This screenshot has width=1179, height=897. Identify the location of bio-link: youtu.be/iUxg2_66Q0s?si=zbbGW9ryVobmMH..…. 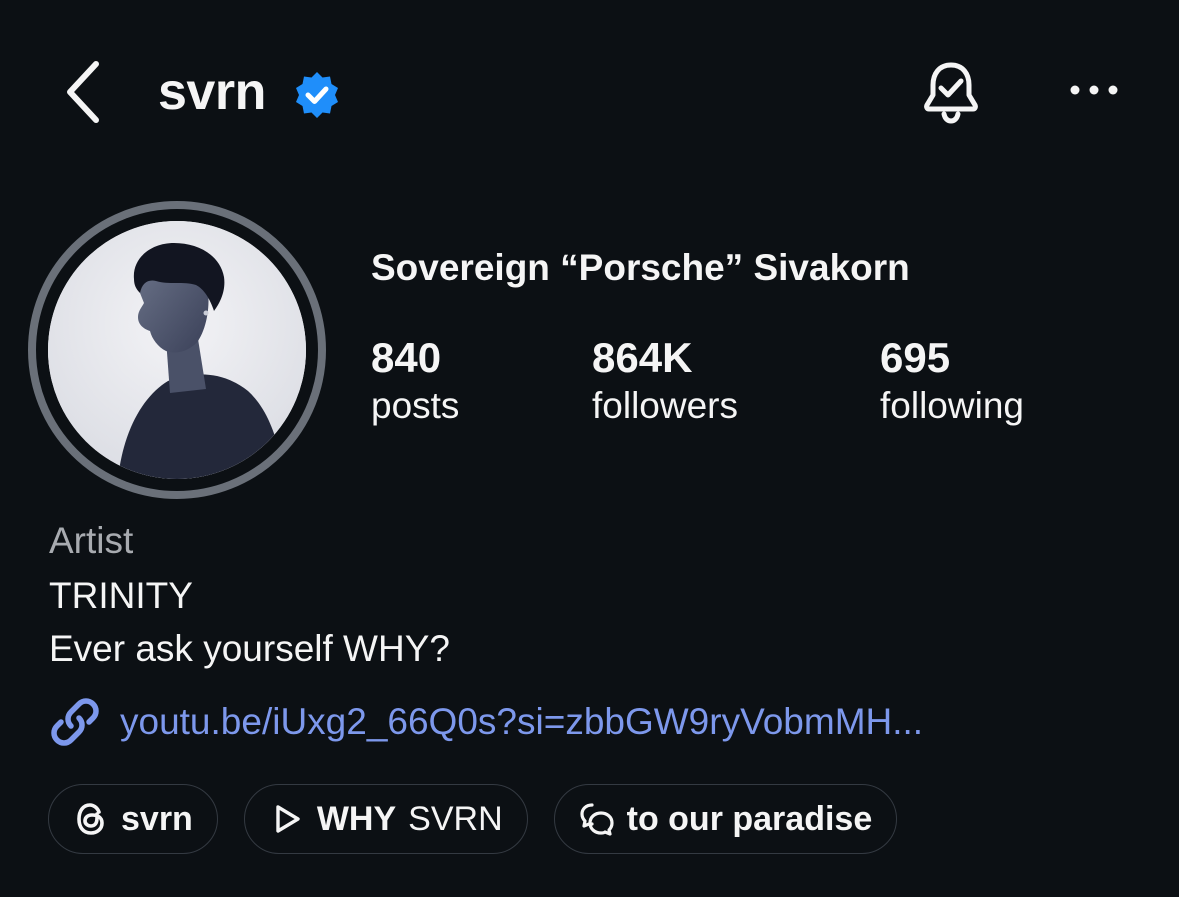
(485, 722).